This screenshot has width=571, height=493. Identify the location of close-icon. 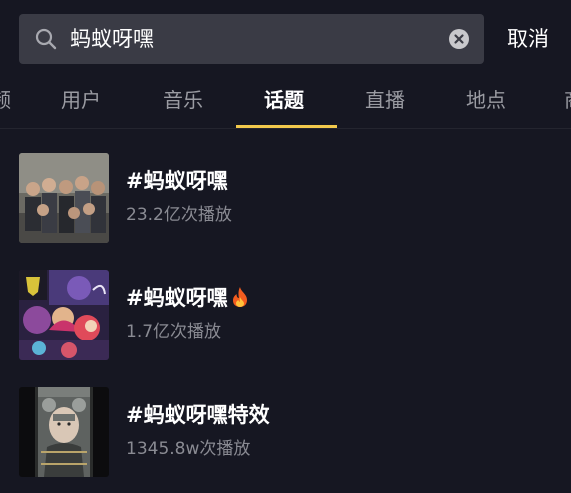
(459, 39).